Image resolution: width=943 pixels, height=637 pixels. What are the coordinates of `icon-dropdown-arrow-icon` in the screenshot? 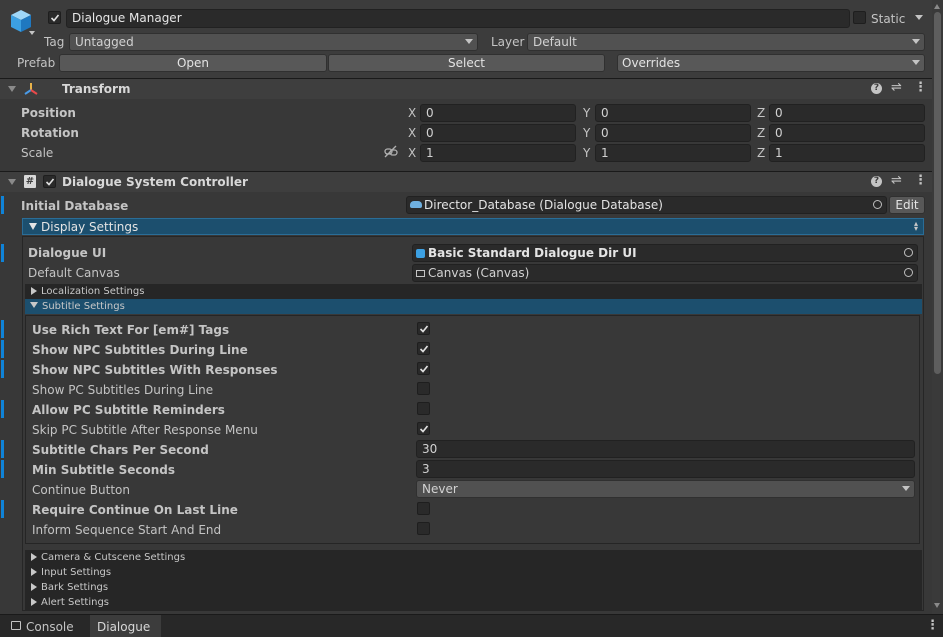 It's located at (32, 33).